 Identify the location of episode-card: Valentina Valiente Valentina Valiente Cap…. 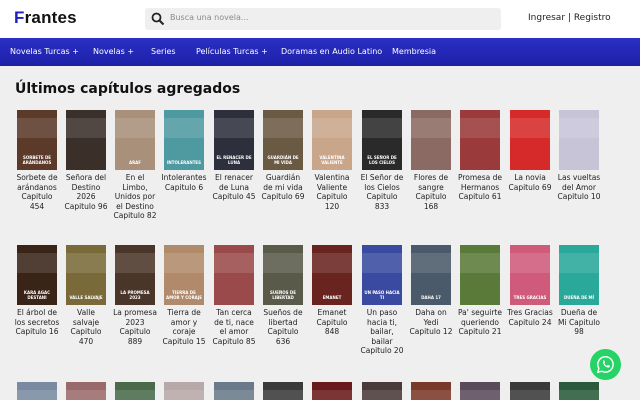
(332, 160).